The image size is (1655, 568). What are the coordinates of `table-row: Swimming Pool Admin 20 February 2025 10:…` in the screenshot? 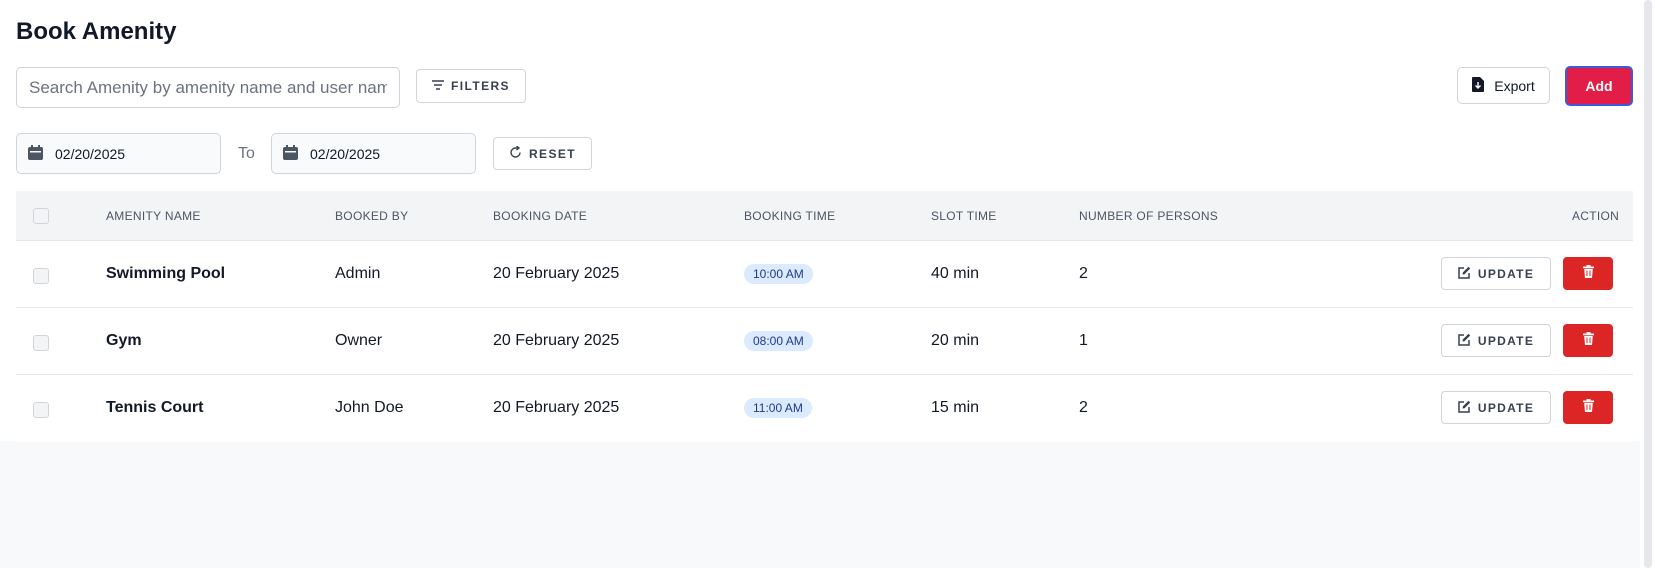 It's located at (824, 274).